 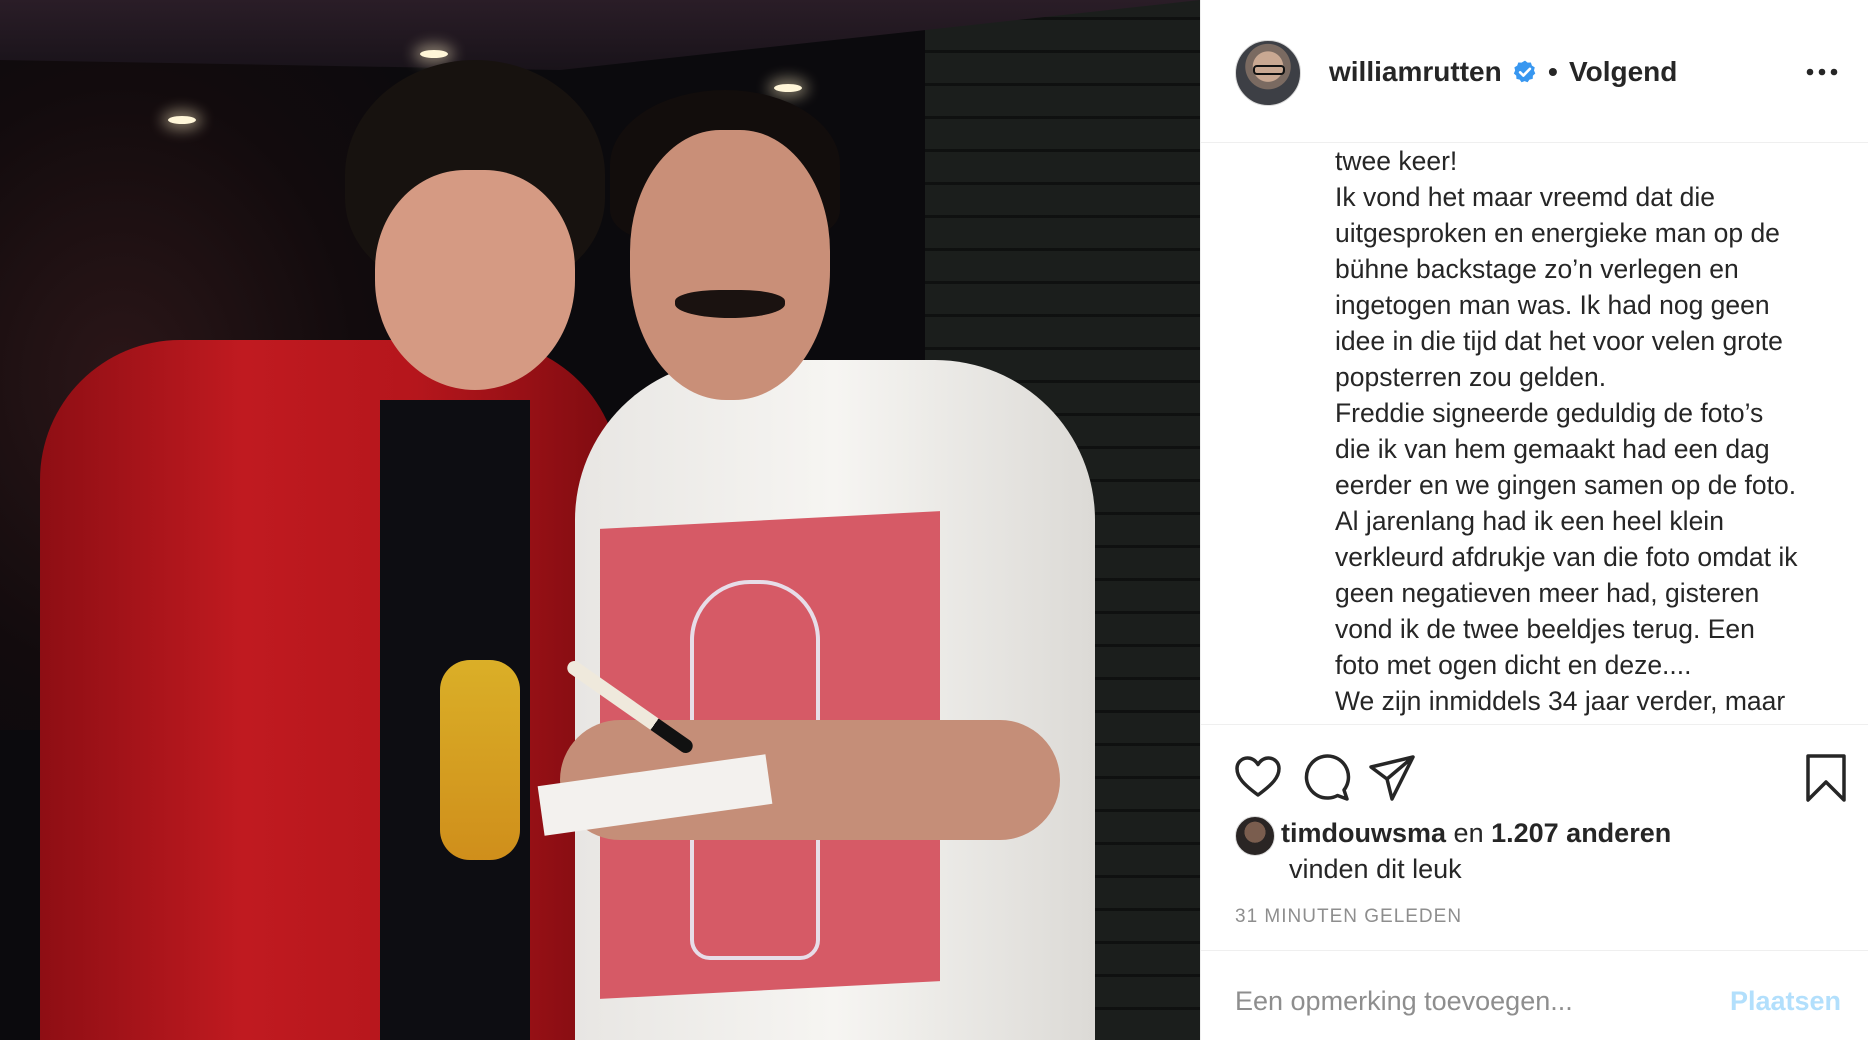 I want to click on caption-line: verkleurd afdrukje van die foto omdat ik, so click(x=1566, y=557).